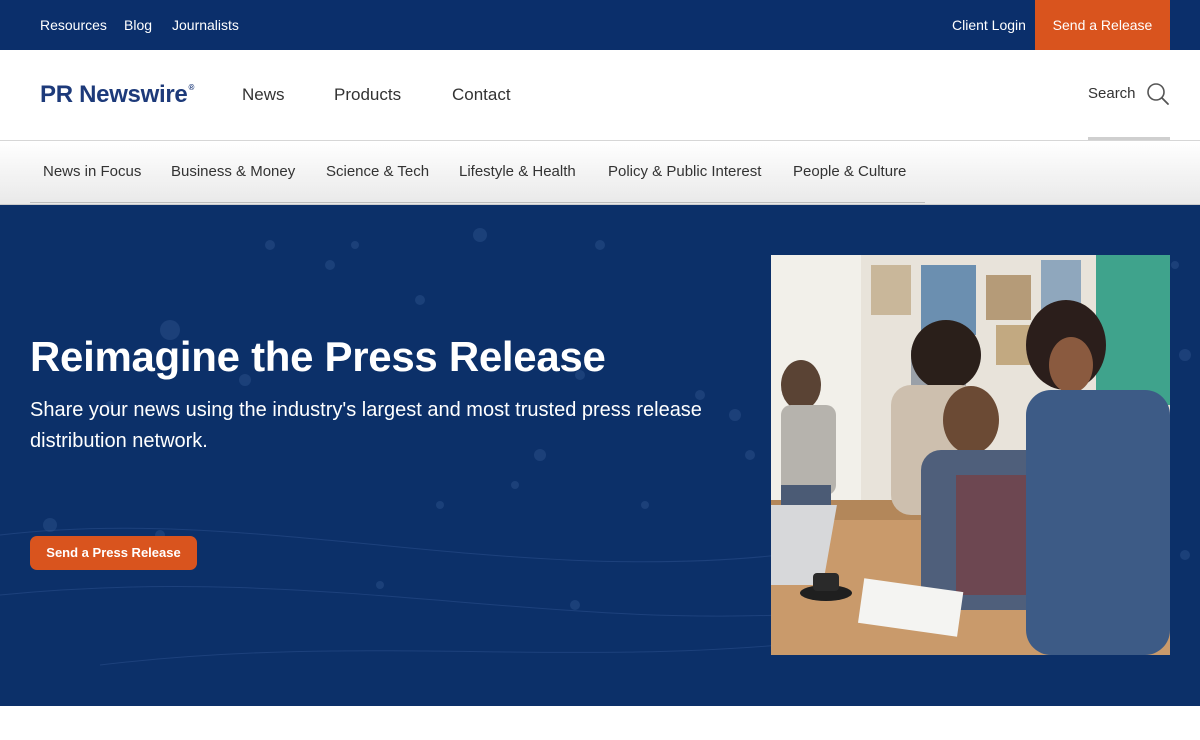 This screenshot has width=1200, height=740. Describe the element at coordinates (989, 25) in the screenshot. I see `client-login-link: Client Login` at that location.